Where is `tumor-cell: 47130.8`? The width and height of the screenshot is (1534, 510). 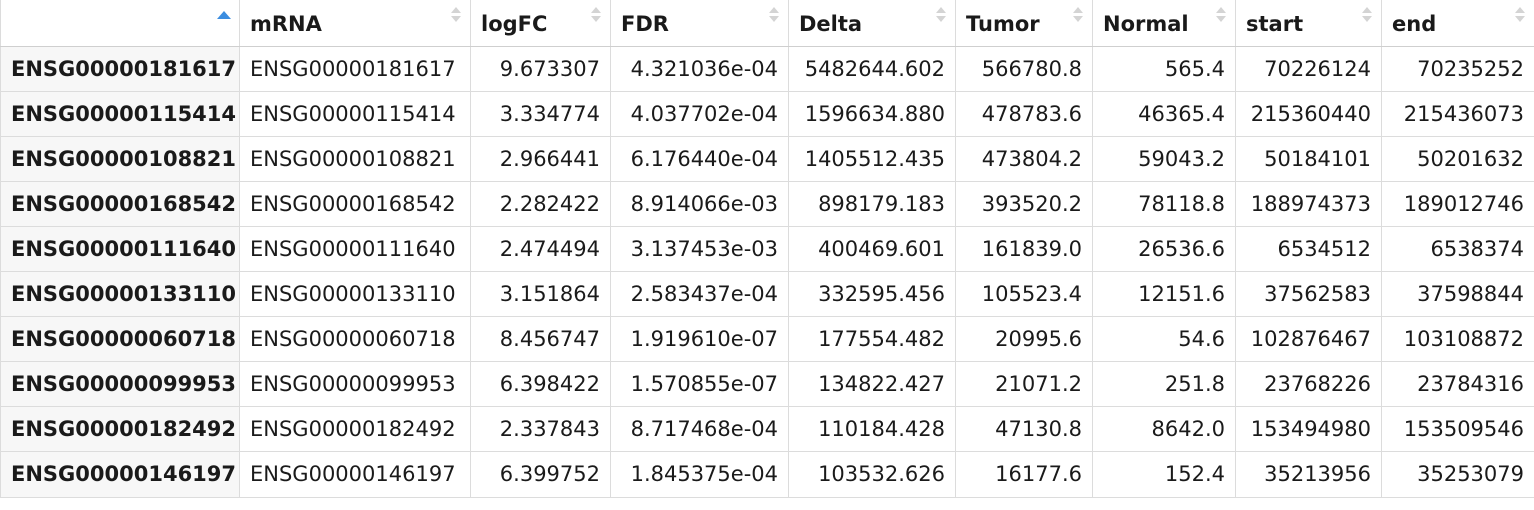 tumor-cell: 47130.8 is located at coordinates (1024, 428).